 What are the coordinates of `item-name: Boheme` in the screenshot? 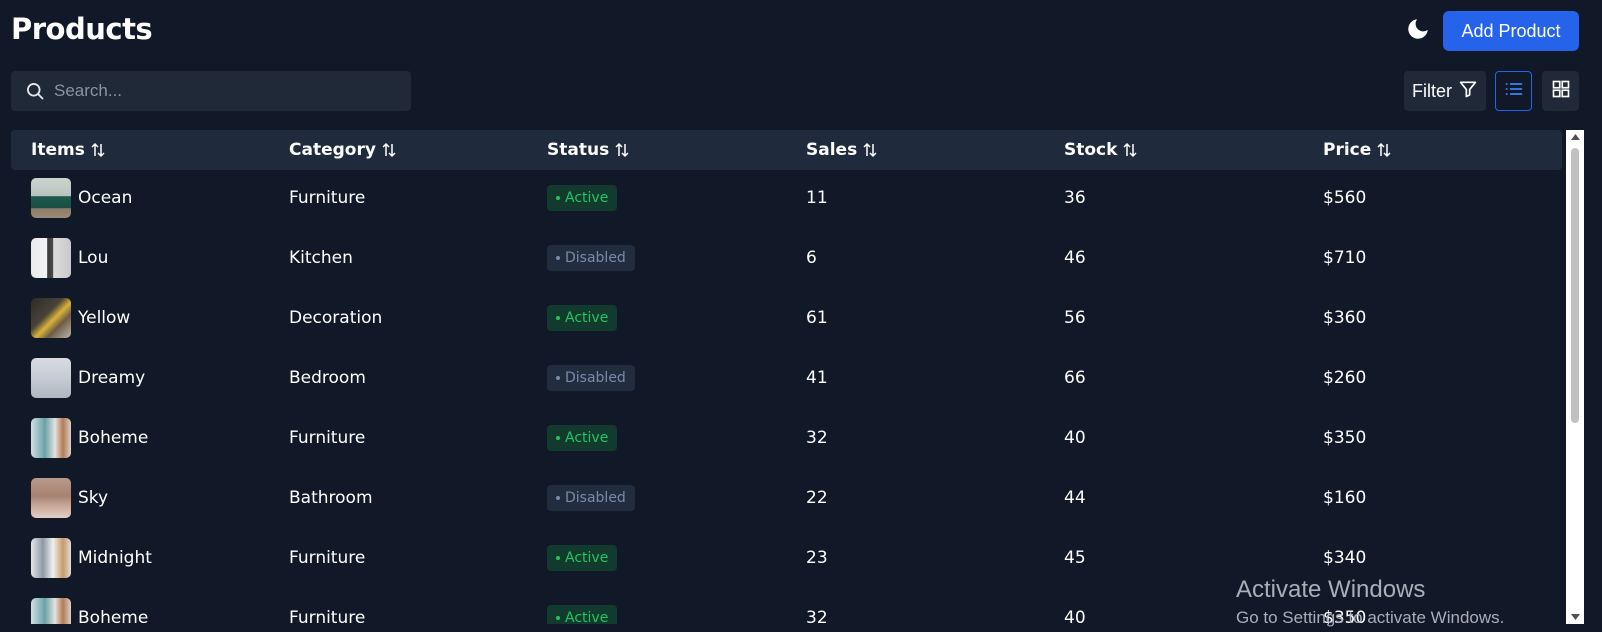 It's located at (113, 616).